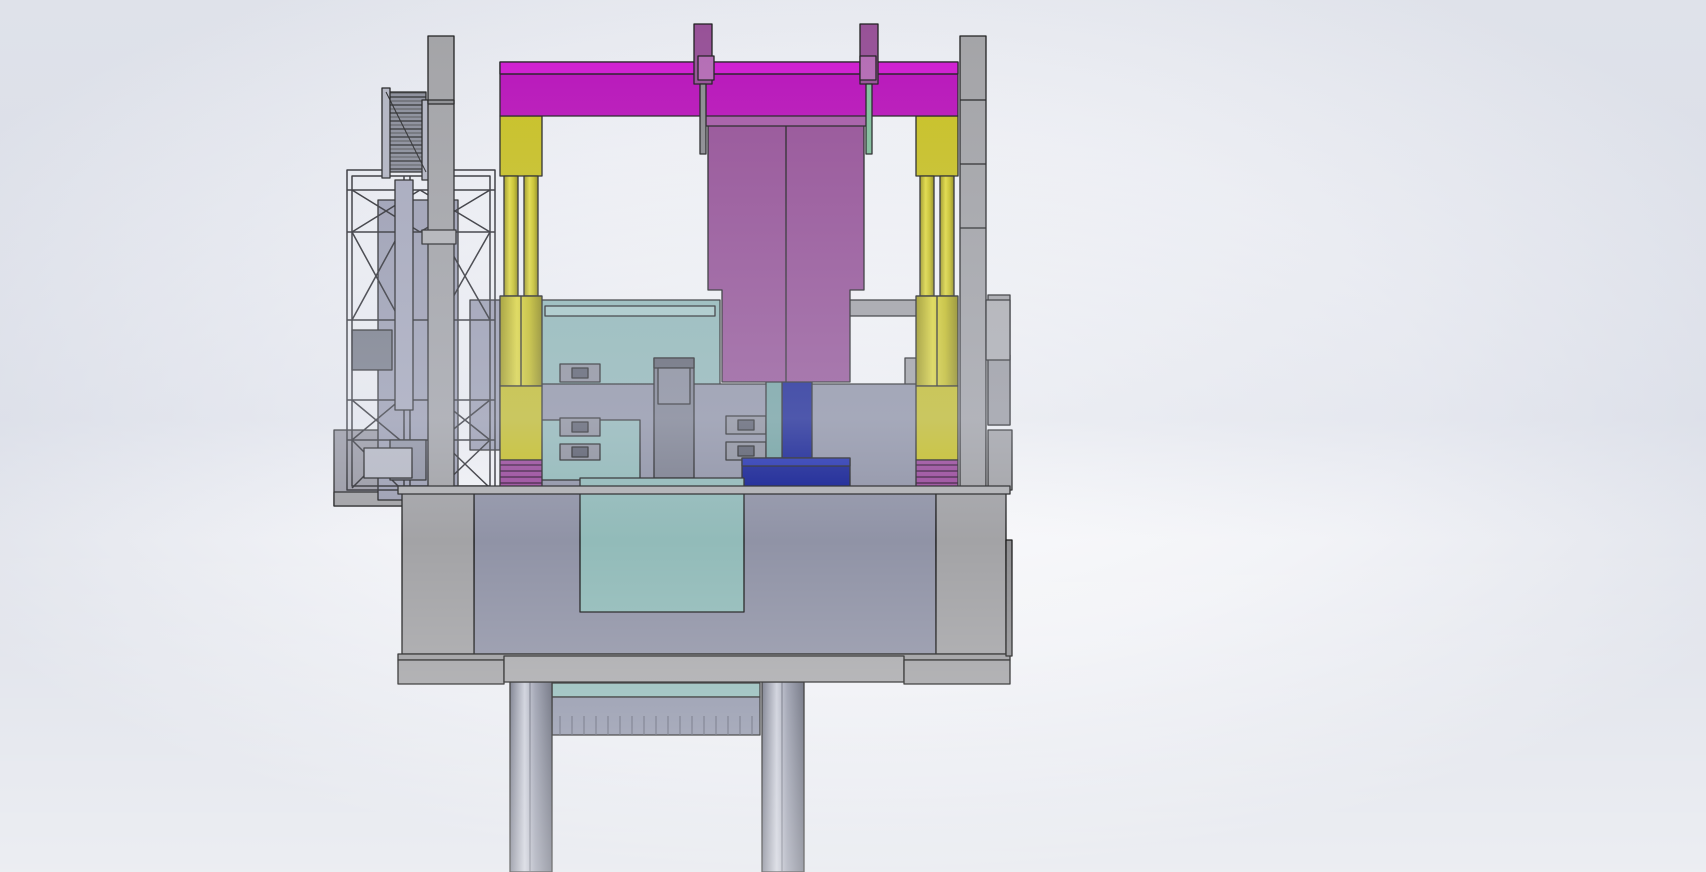 The width and height of the screenshot is (1706, 872). Describe the element at coordinates (705, 581) in the screenshot. I see `machine-base` at that location.